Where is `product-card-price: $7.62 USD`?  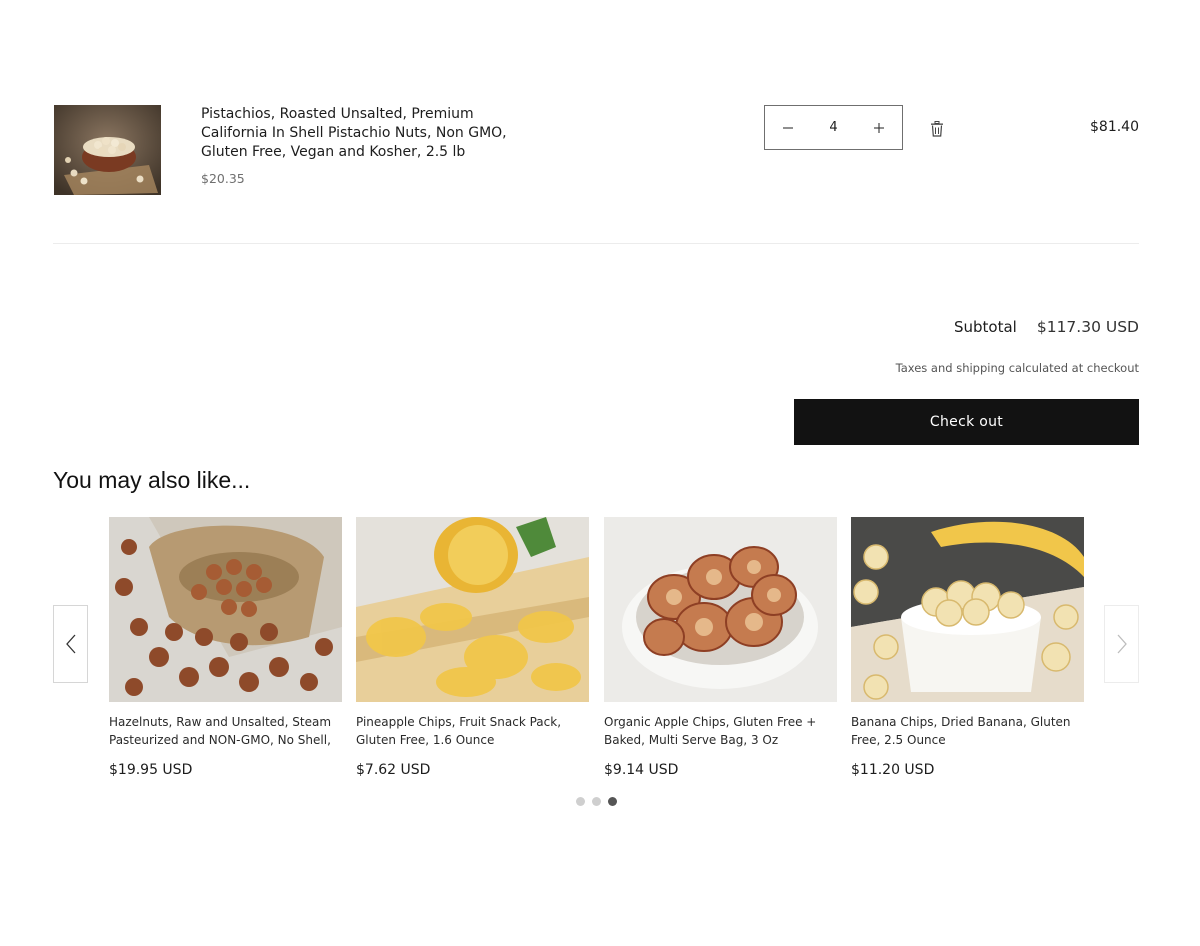
product-card-price: $7.62 USD is located at coordinates (393, 770).